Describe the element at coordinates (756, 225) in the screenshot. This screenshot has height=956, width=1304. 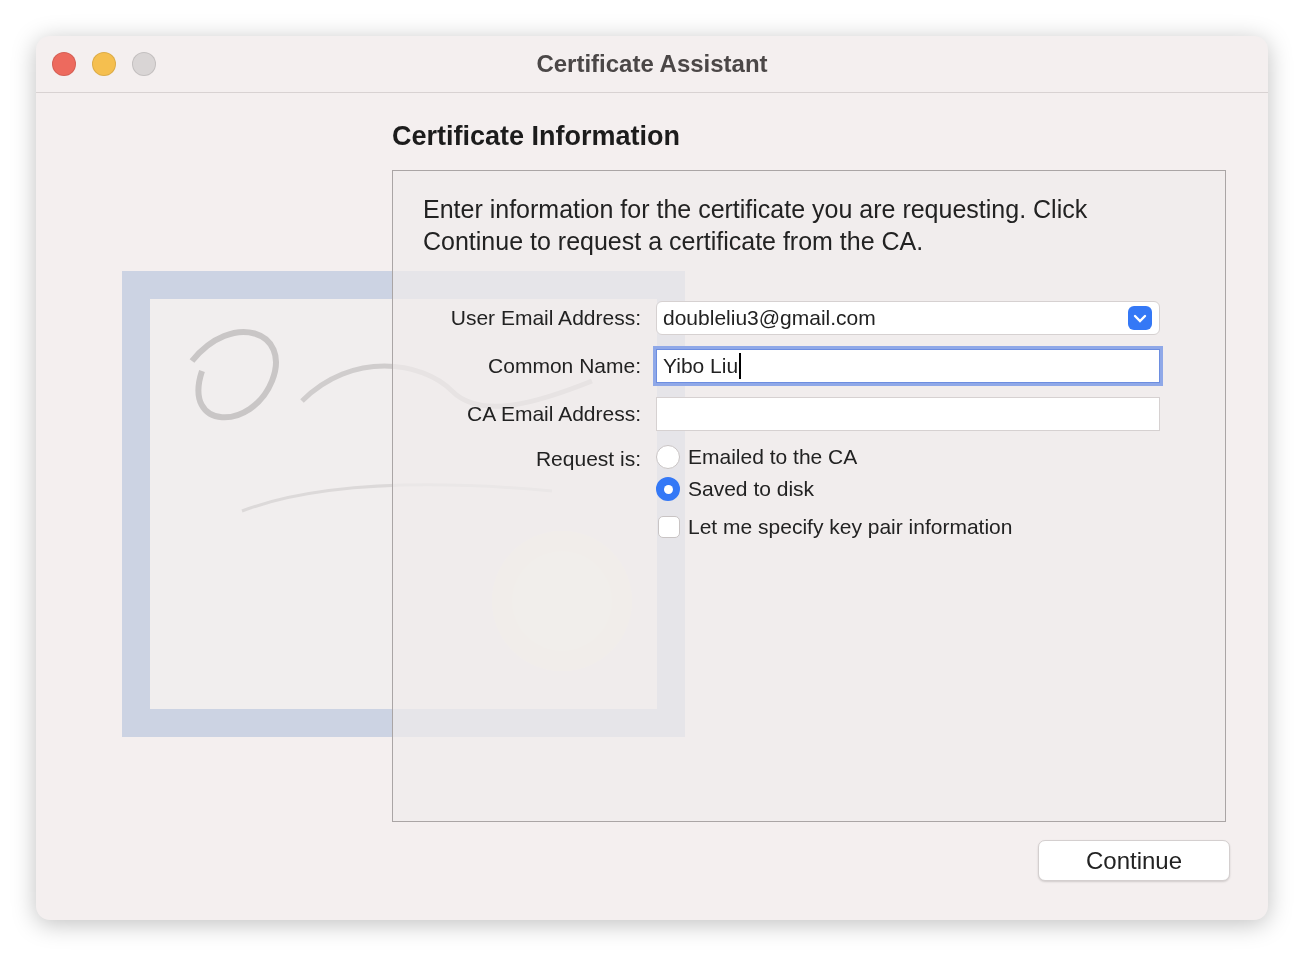
I see `instructions-text: Enter information for the certificate you are requesting. Click Continue to request a certificate from the CA.` at that location.